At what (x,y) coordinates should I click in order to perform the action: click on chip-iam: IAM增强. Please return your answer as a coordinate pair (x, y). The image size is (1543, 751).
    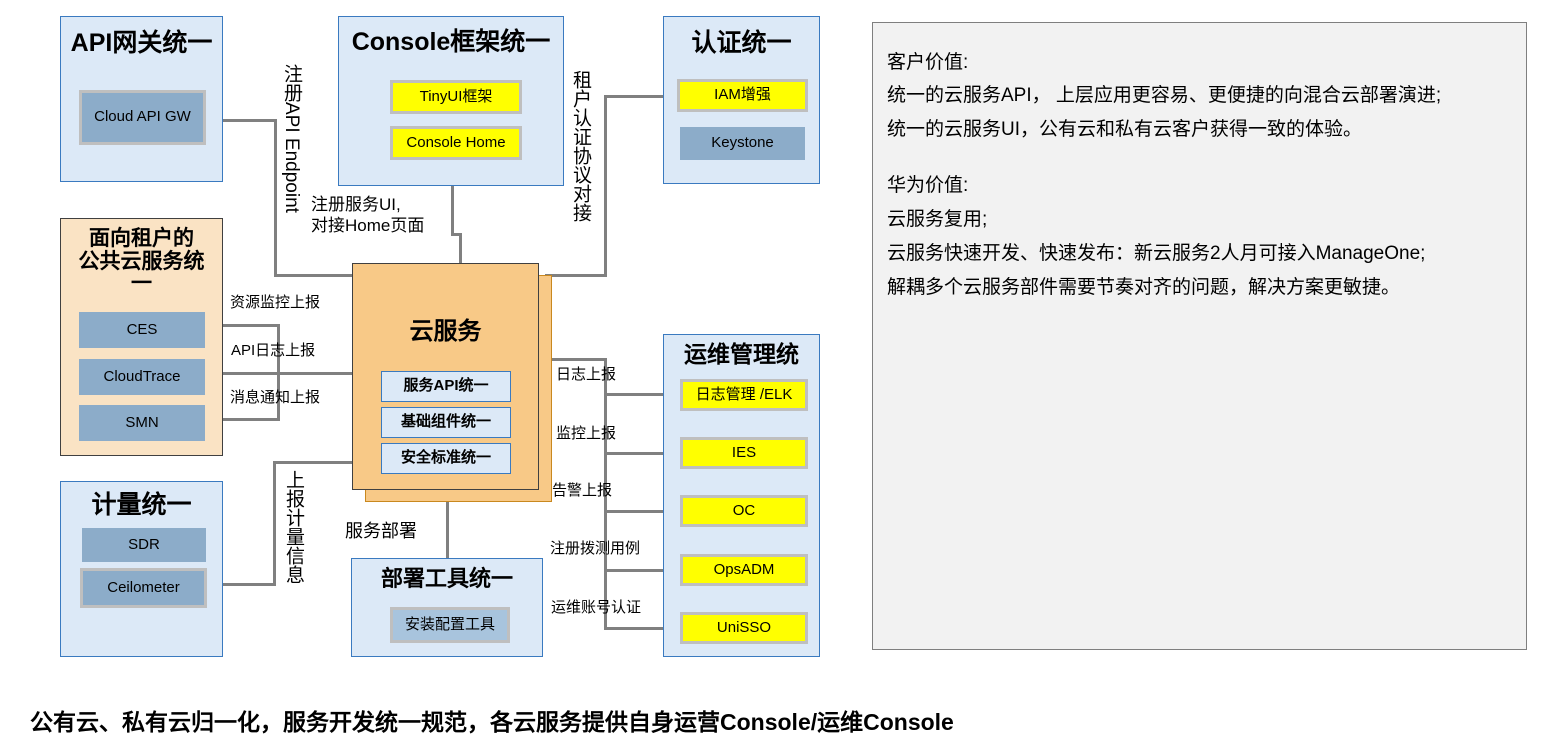
    Looking at the image, I should click on (742, 95).